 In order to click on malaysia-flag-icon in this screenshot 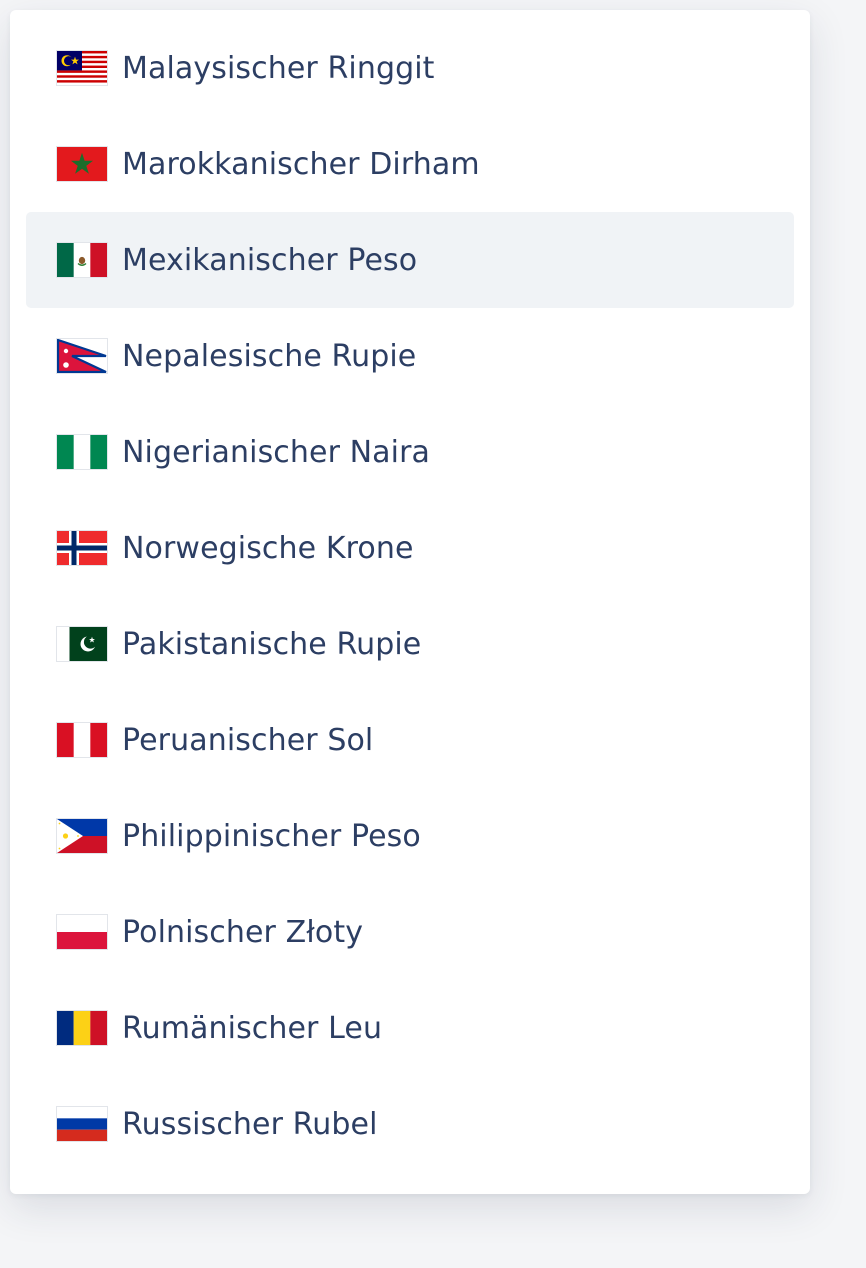, I will do `click(82, 68)`.